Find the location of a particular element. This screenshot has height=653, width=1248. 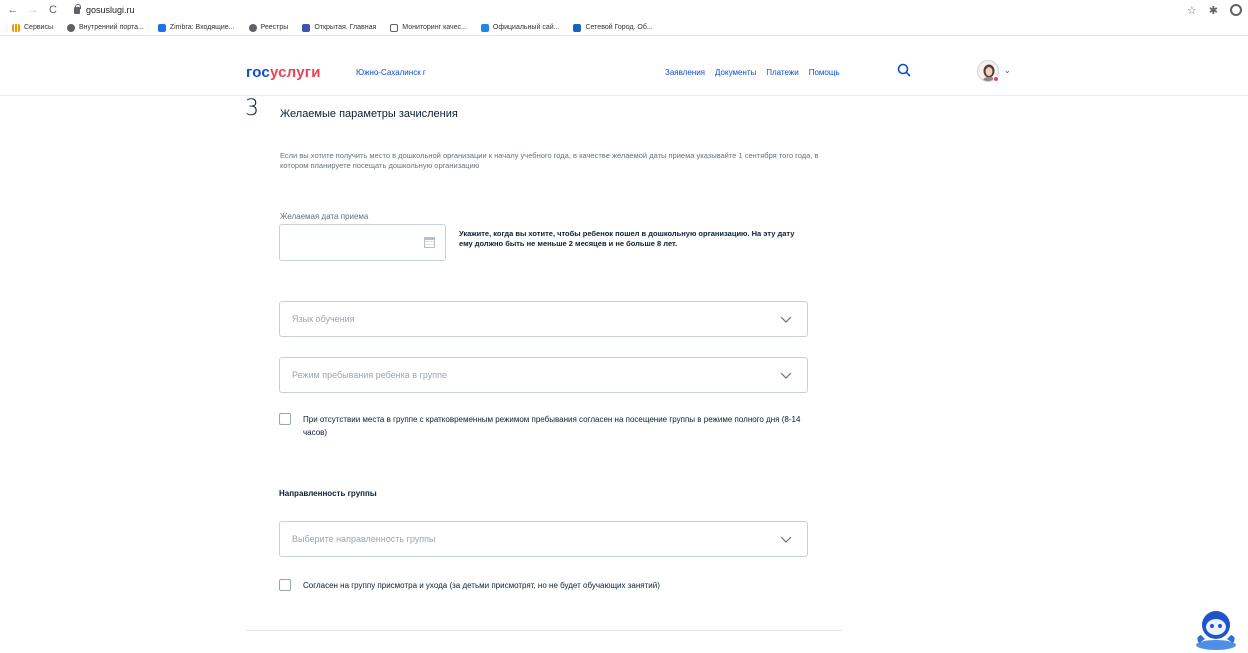

zimbra-icon is located at coordinates (161, 27).